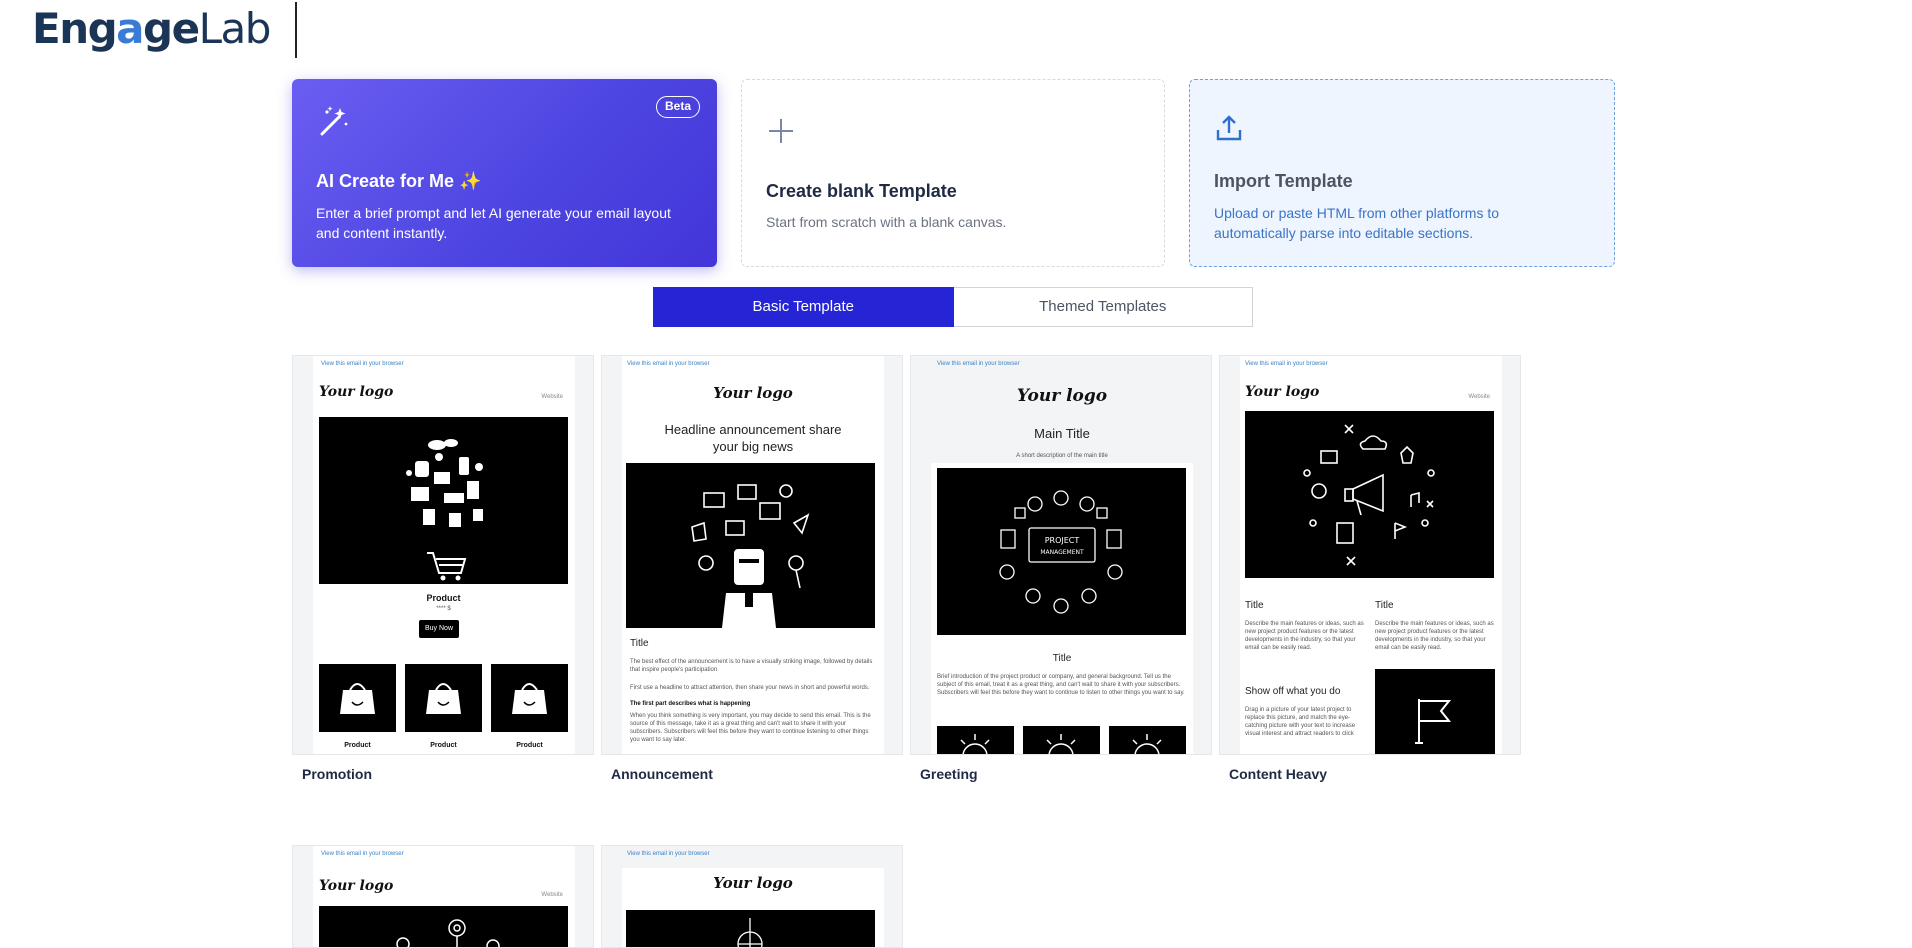 This screenshot has width=1912, height=948. What do you see at coordinates (1062, 456) in the screenshot?
I see `preview-main-desc: A short description of the main title` at bounding box center [1062, 456].